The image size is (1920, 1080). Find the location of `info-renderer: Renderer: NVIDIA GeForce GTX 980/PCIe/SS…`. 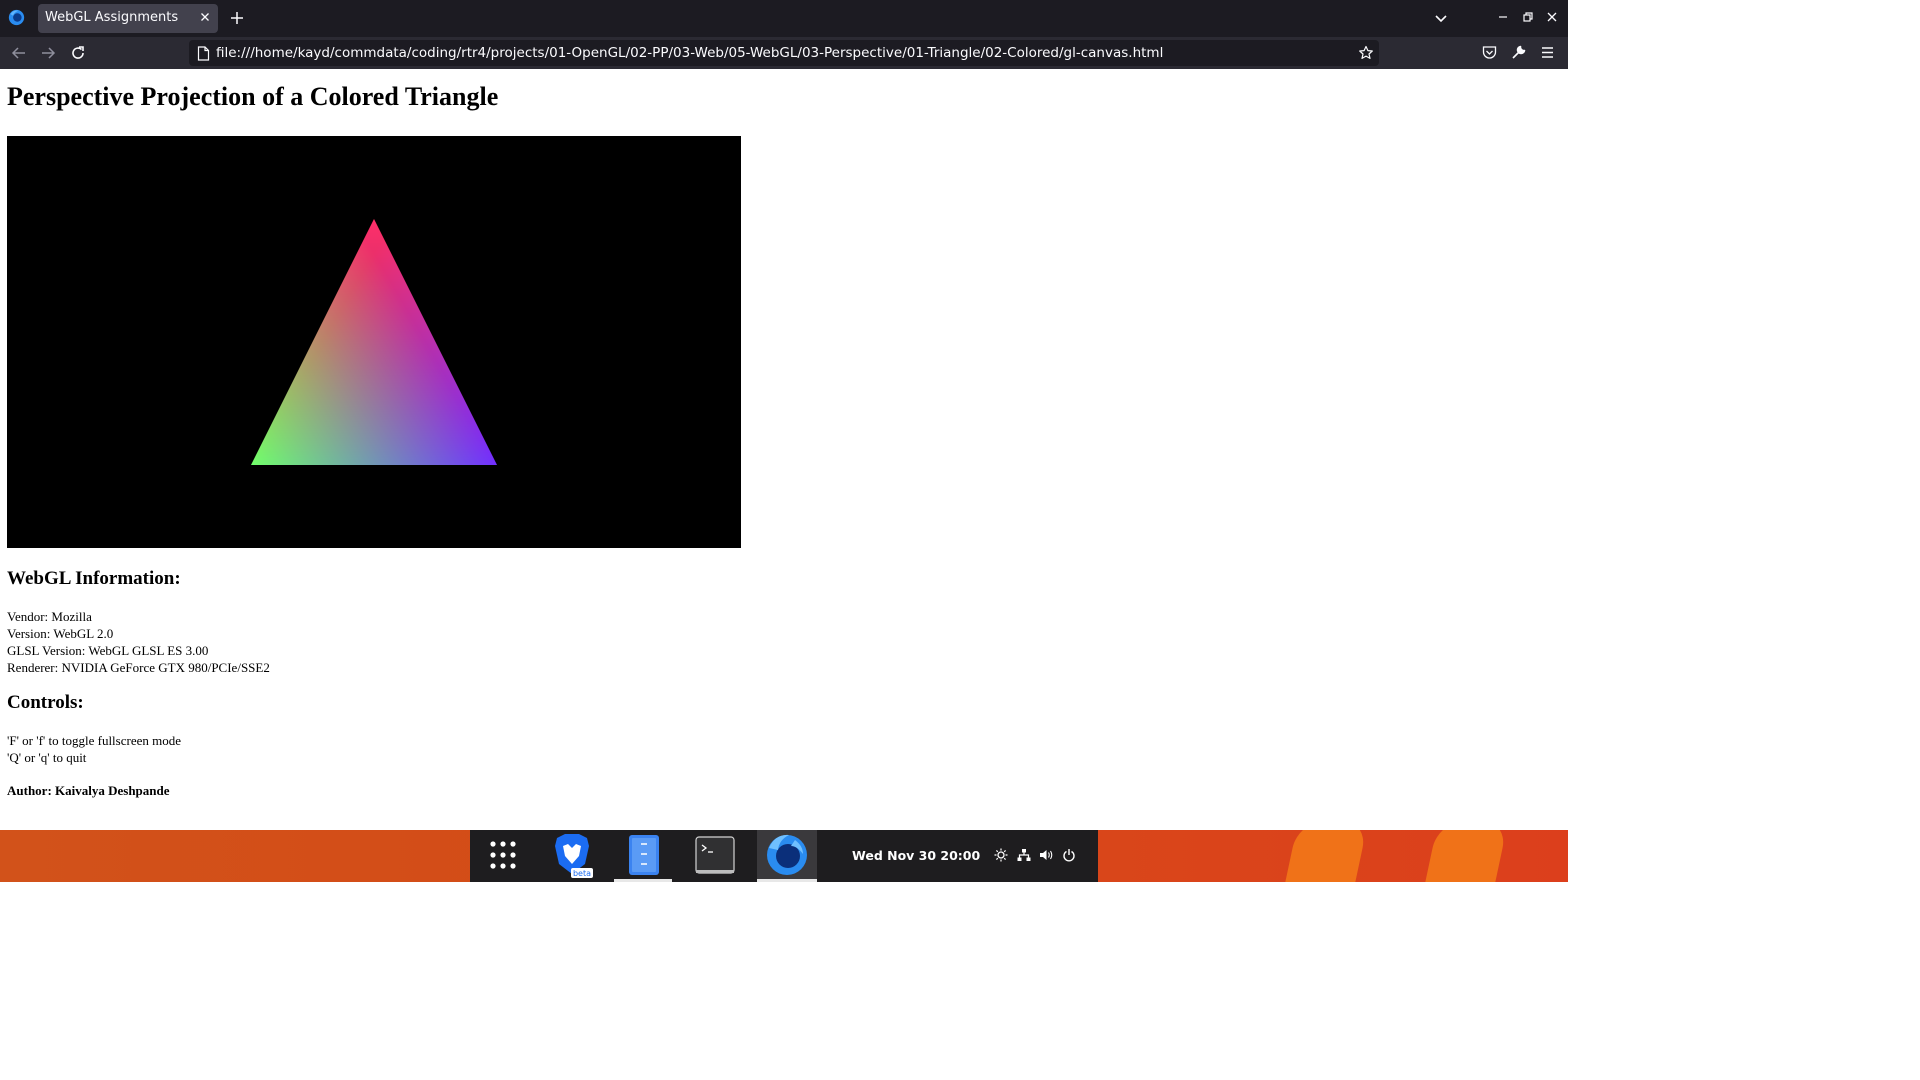

info-renderer: Renderer: NVIDIA GeForce GTX 980/PCIe/SS… is located at coordinates (138, 667).